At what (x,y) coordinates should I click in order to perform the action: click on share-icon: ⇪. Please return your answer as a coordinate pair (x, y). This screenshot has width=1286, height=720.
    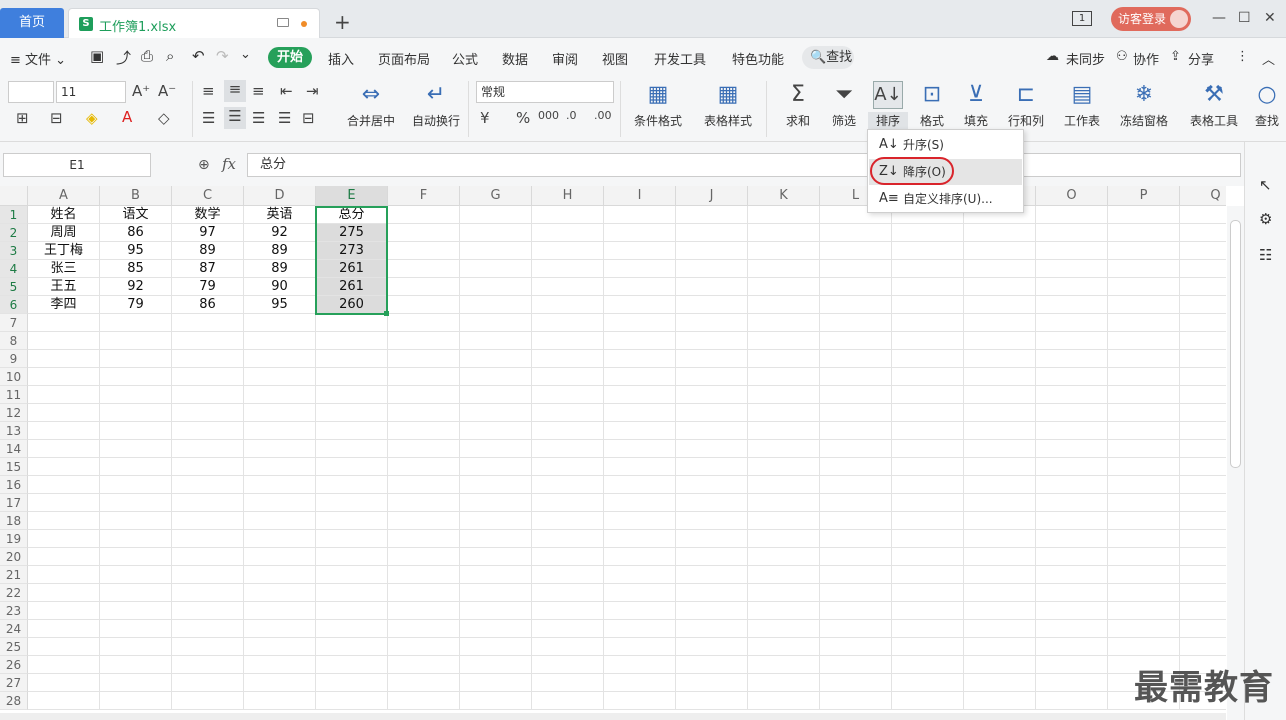
    Looking at the image, I should click on (1175, 56).